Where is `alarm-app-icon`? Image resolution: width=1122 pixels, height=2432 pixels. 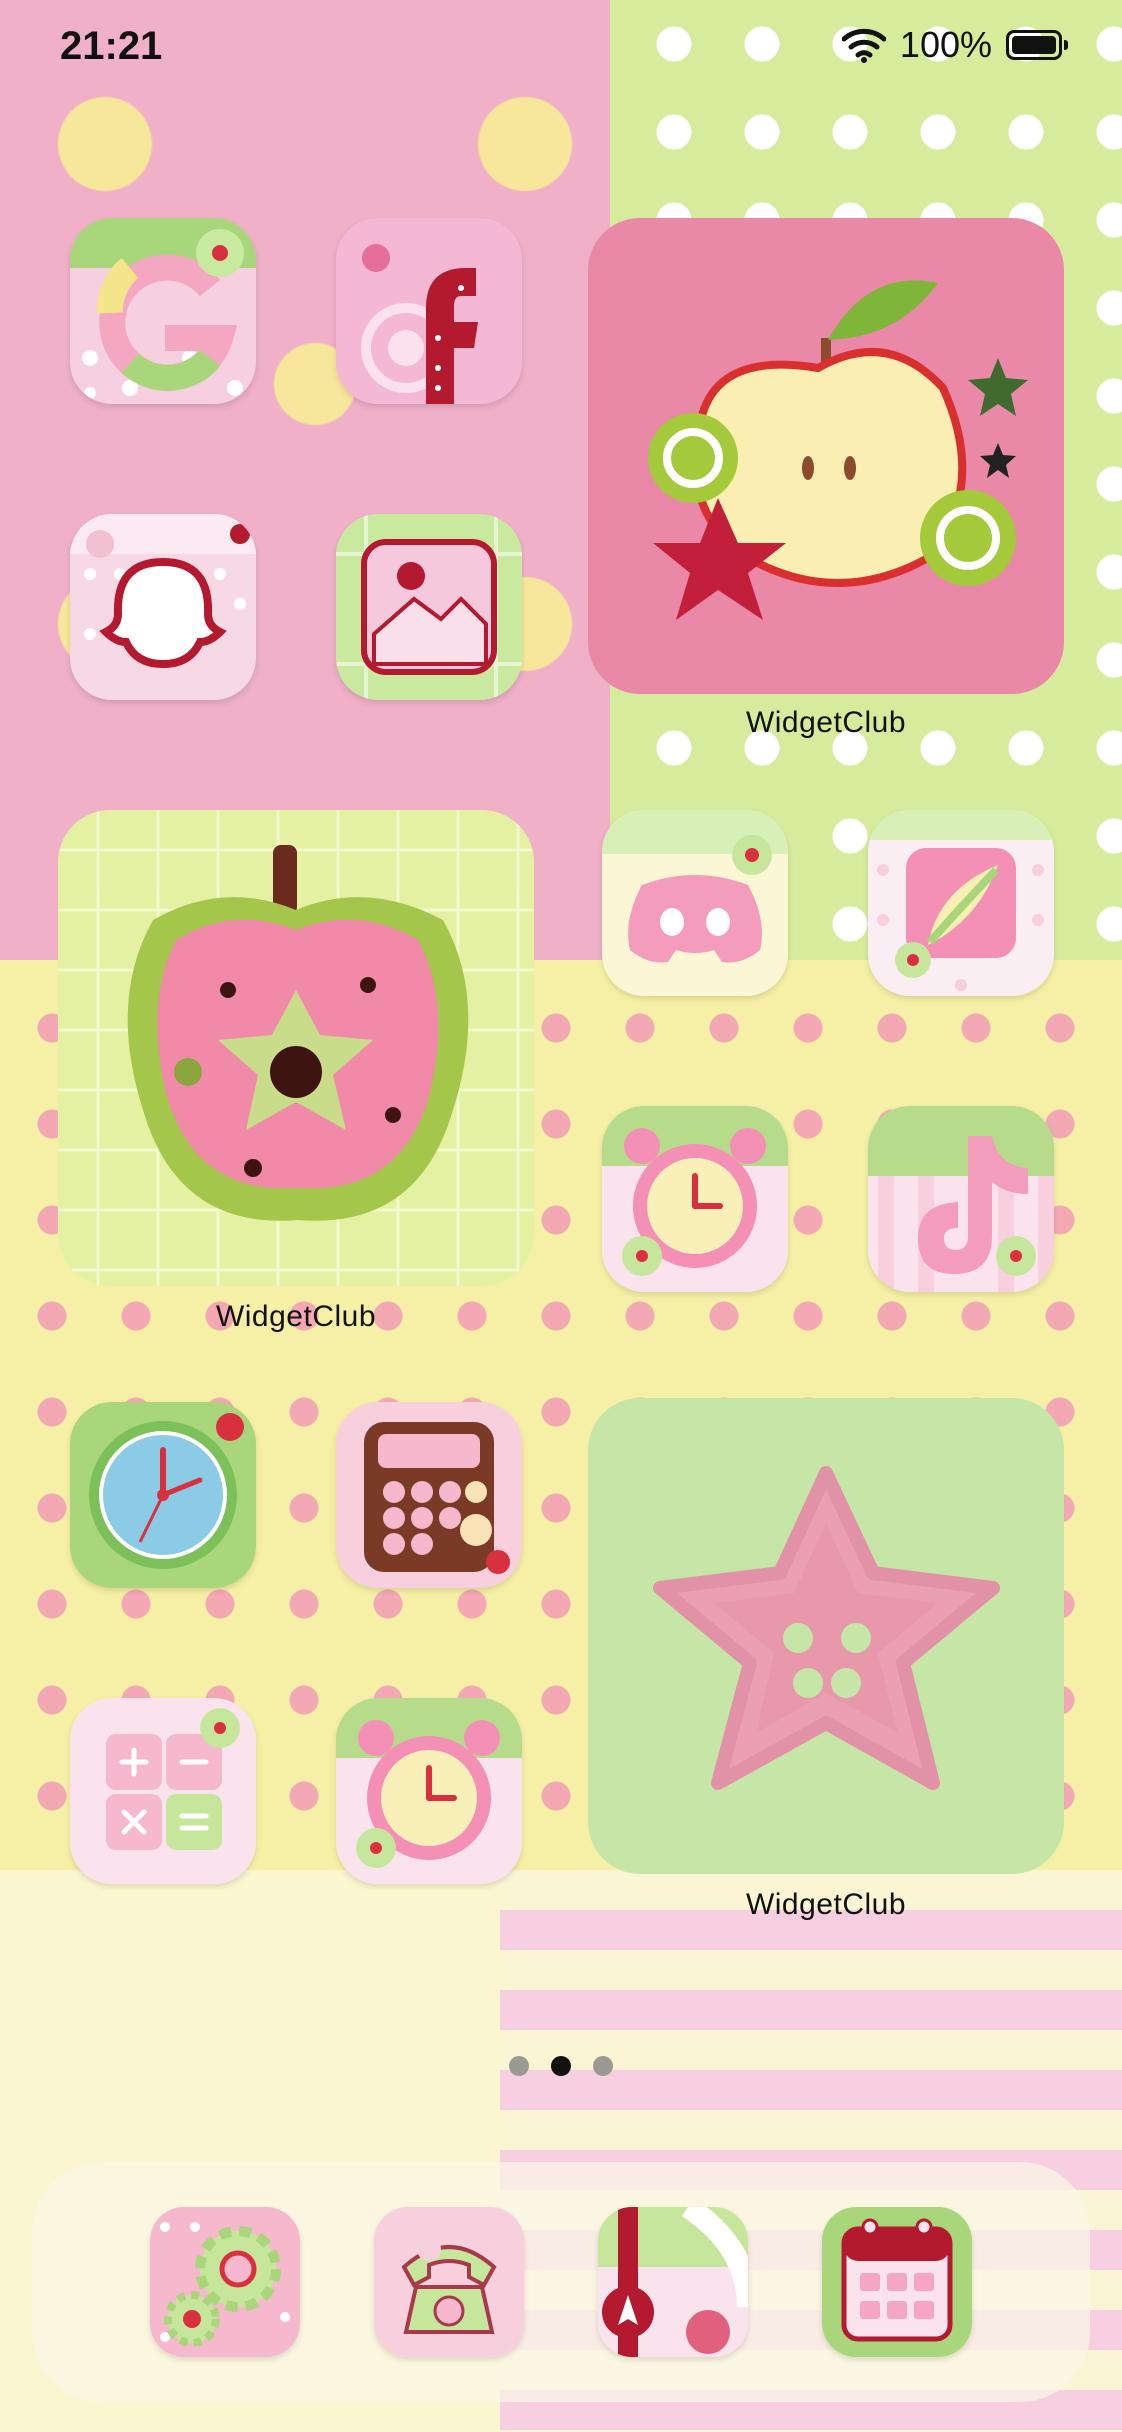 alarm-app-icon is located at coordinates (429, 1791).